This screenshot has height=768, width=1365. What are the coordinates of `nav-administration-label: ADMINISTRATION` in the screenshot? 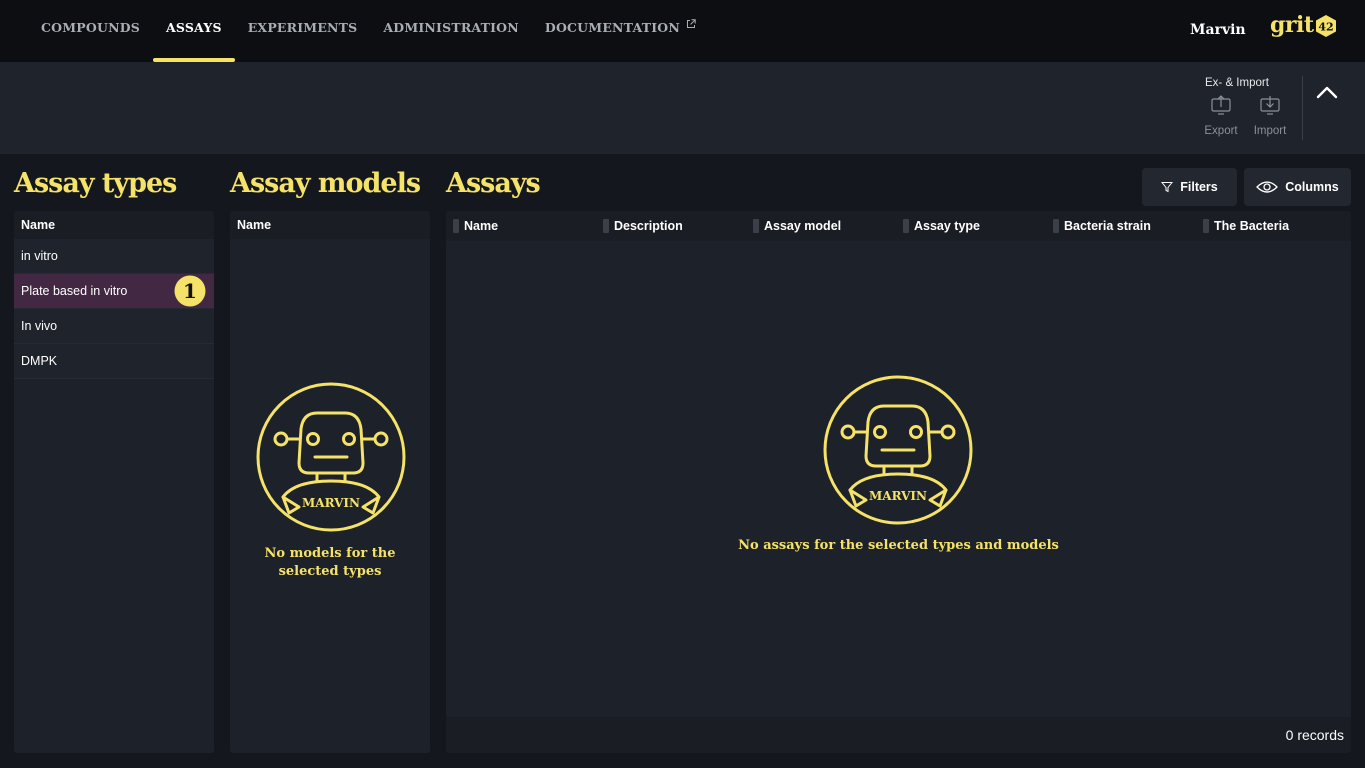 It's located at (451, 27).